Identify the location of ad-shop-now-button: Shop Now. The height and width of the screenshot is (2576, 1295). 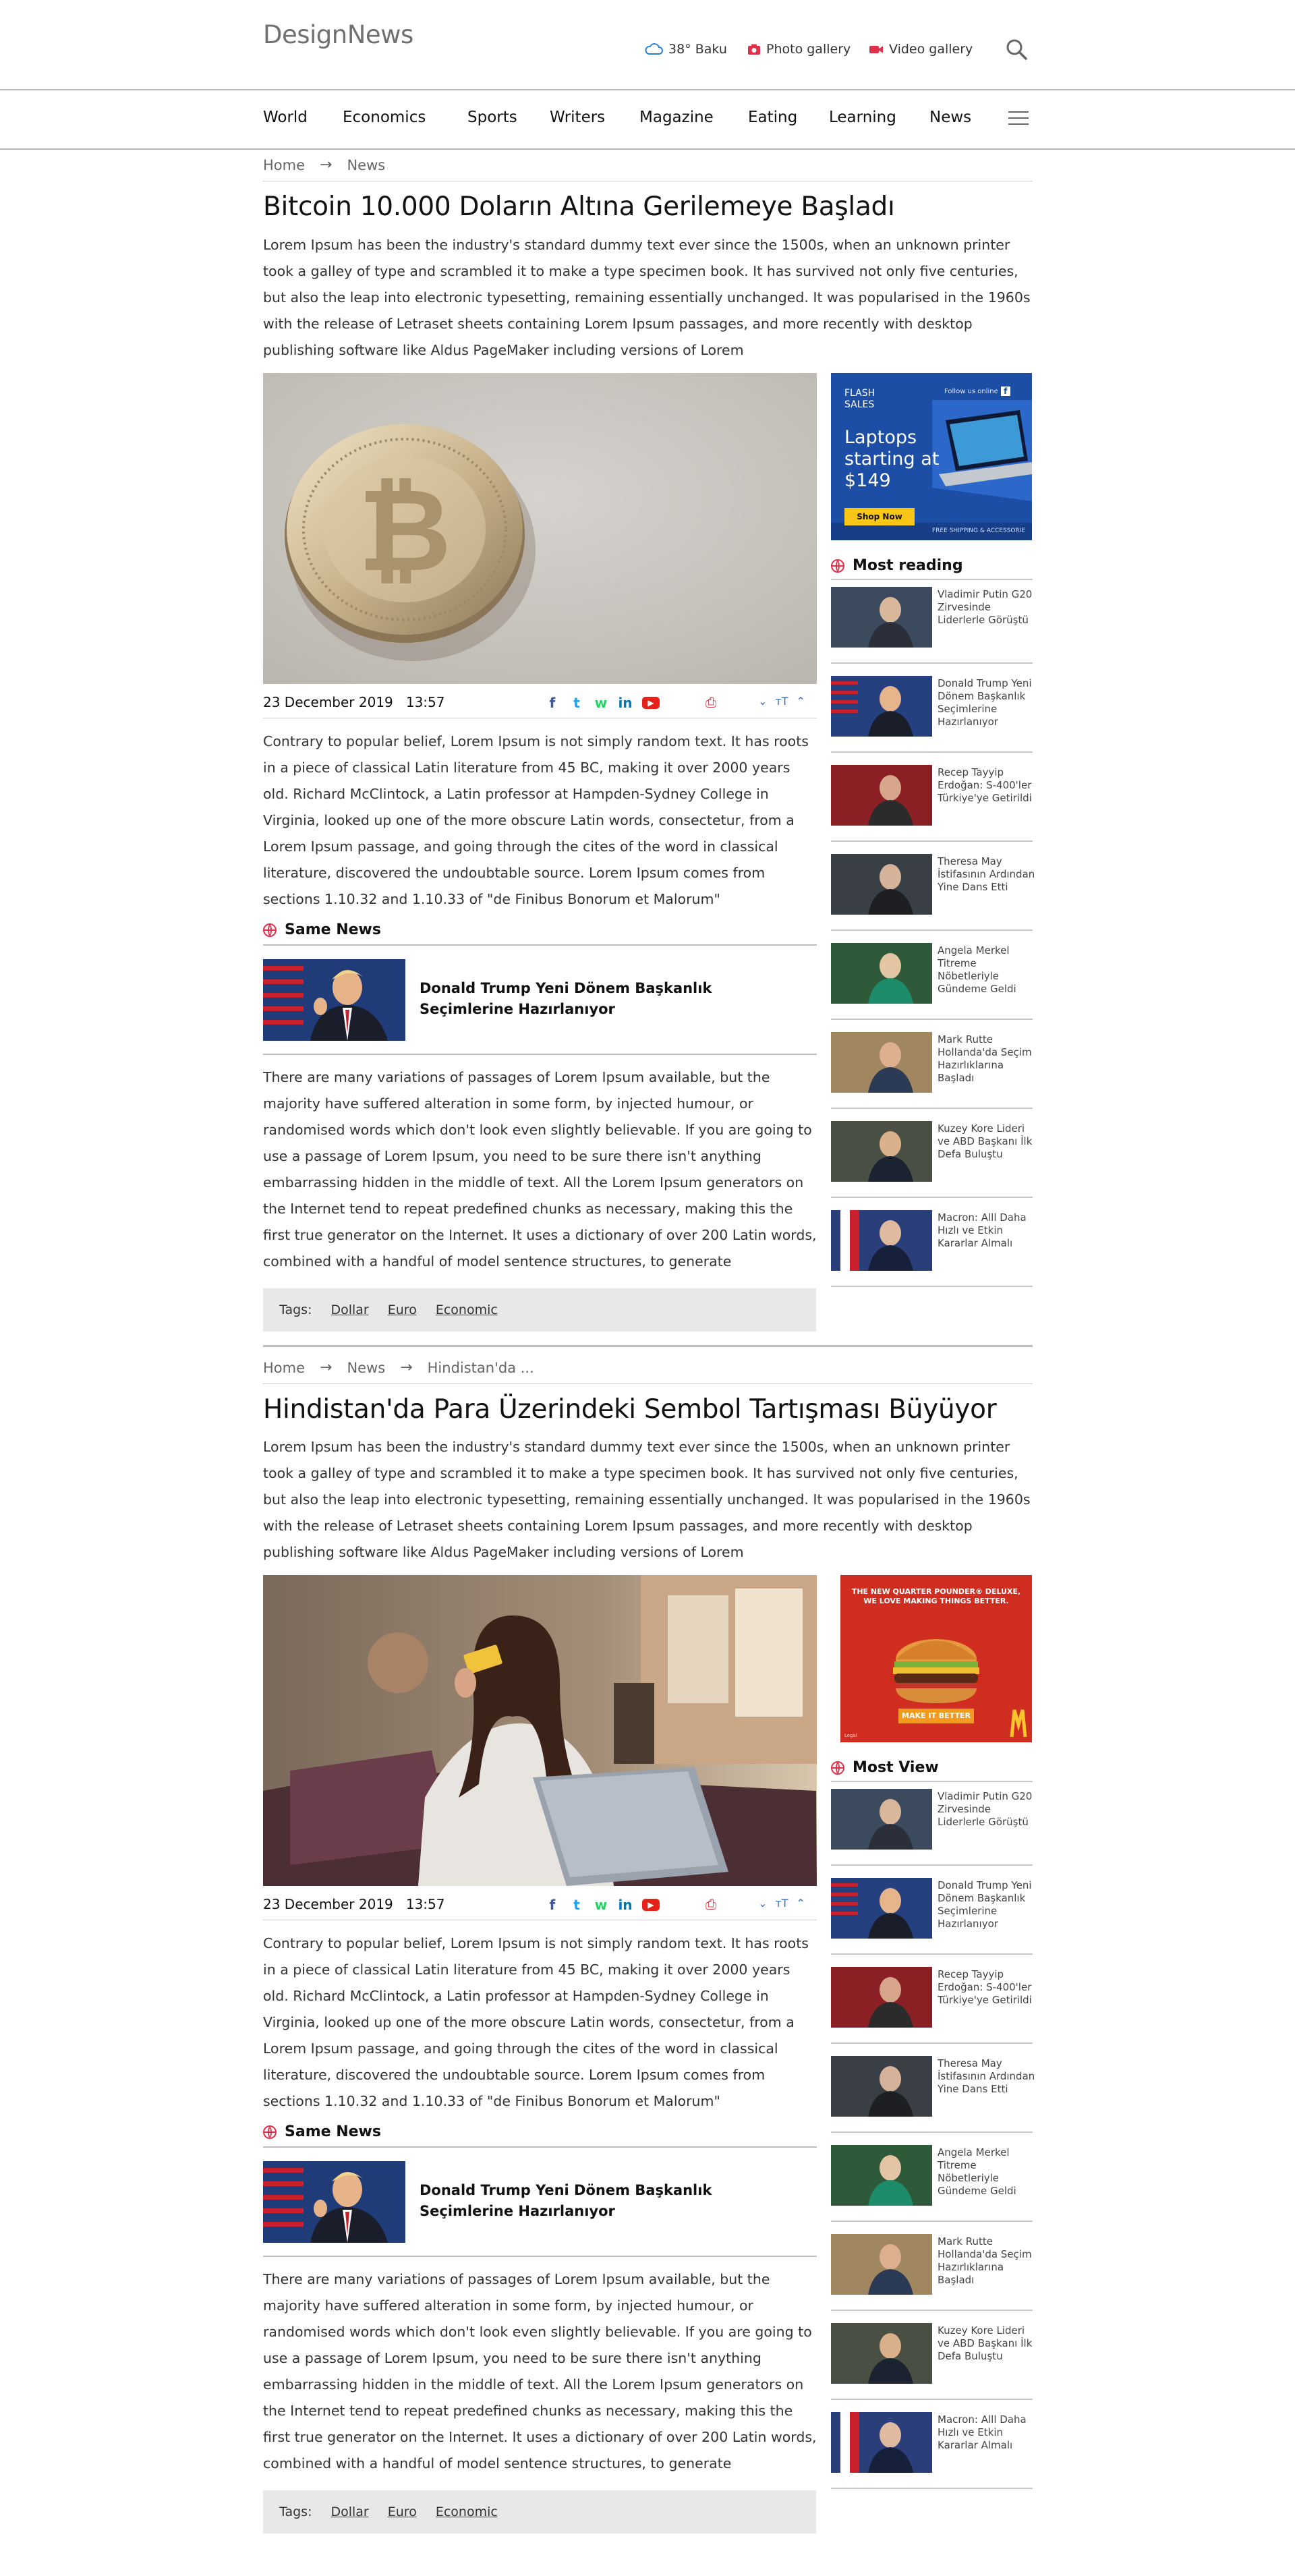
(879, 516).